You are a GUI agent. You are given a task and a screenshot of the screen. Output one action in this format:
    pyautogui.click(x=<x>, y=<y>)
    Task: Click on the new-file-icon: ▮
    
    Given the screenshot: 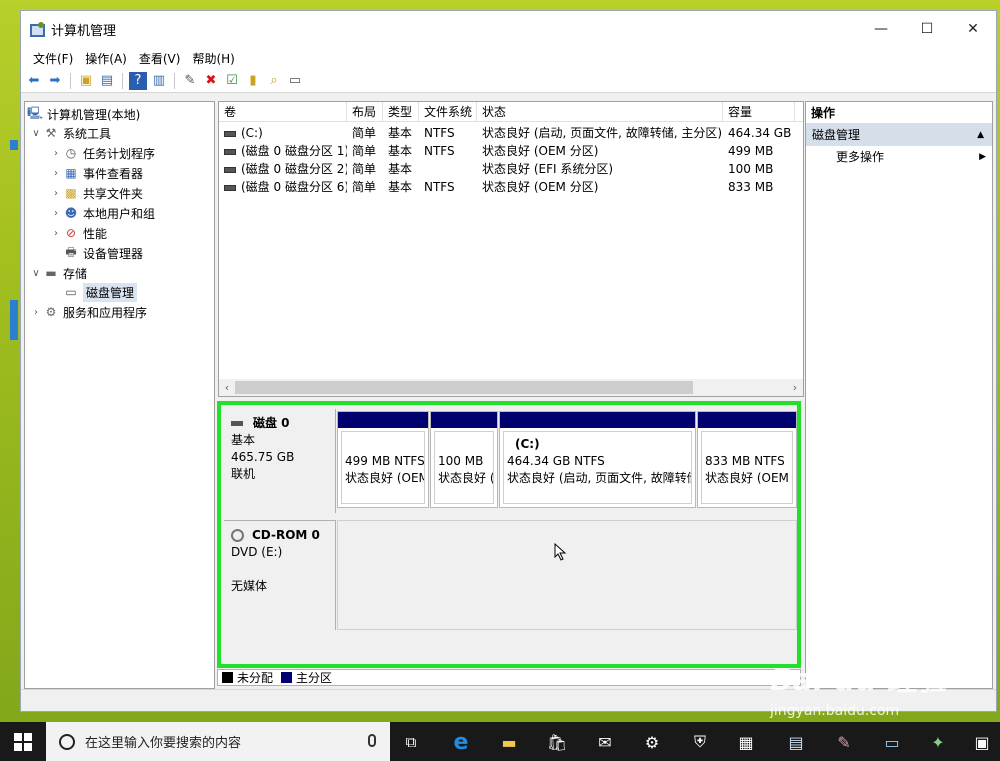 What is the action you would take?
    pyautogui.click(x=253, y=81)
    